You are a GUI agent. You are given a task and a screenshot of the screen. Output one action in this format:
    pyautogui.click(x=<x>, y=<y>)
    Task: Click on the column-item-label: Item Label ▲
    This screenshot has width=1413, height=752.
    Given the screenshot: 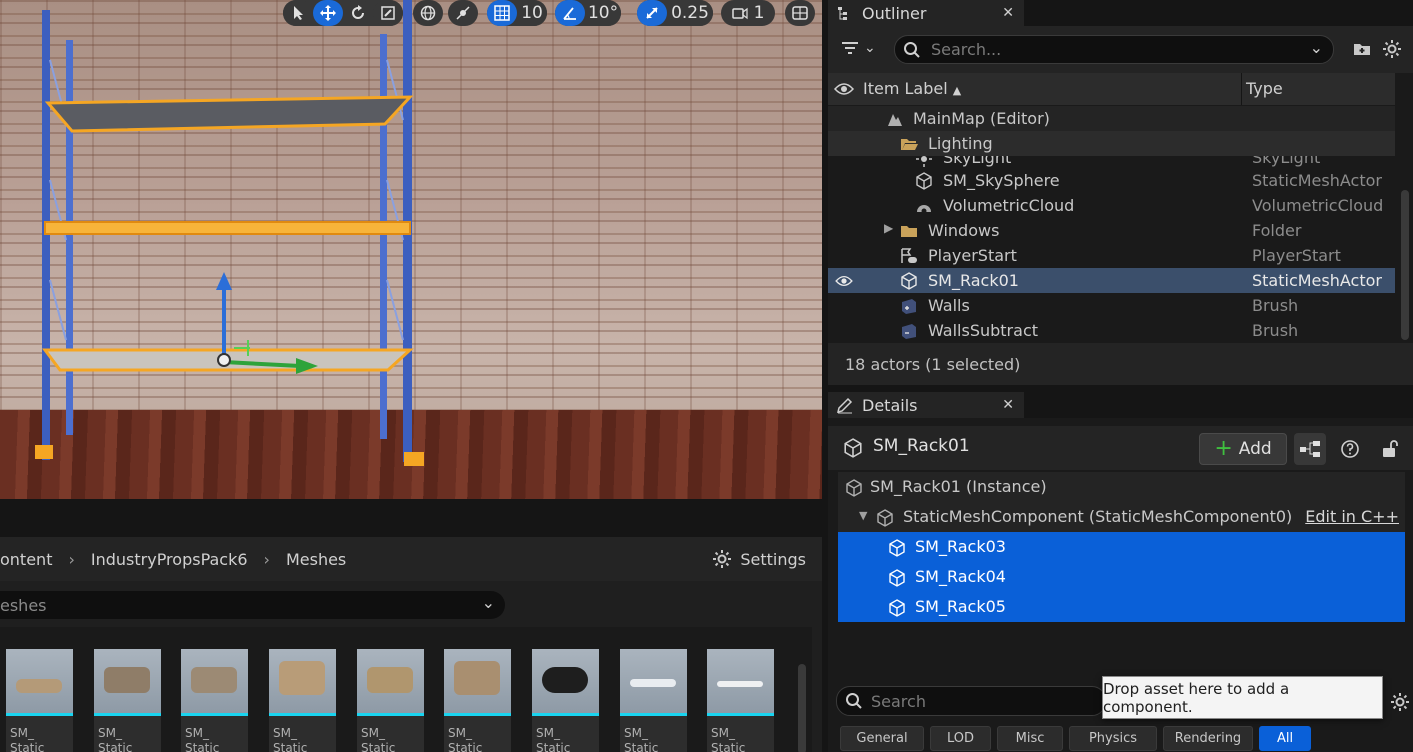 What is the action you would take?
    pyautogui.click(x=912, y=88)
    